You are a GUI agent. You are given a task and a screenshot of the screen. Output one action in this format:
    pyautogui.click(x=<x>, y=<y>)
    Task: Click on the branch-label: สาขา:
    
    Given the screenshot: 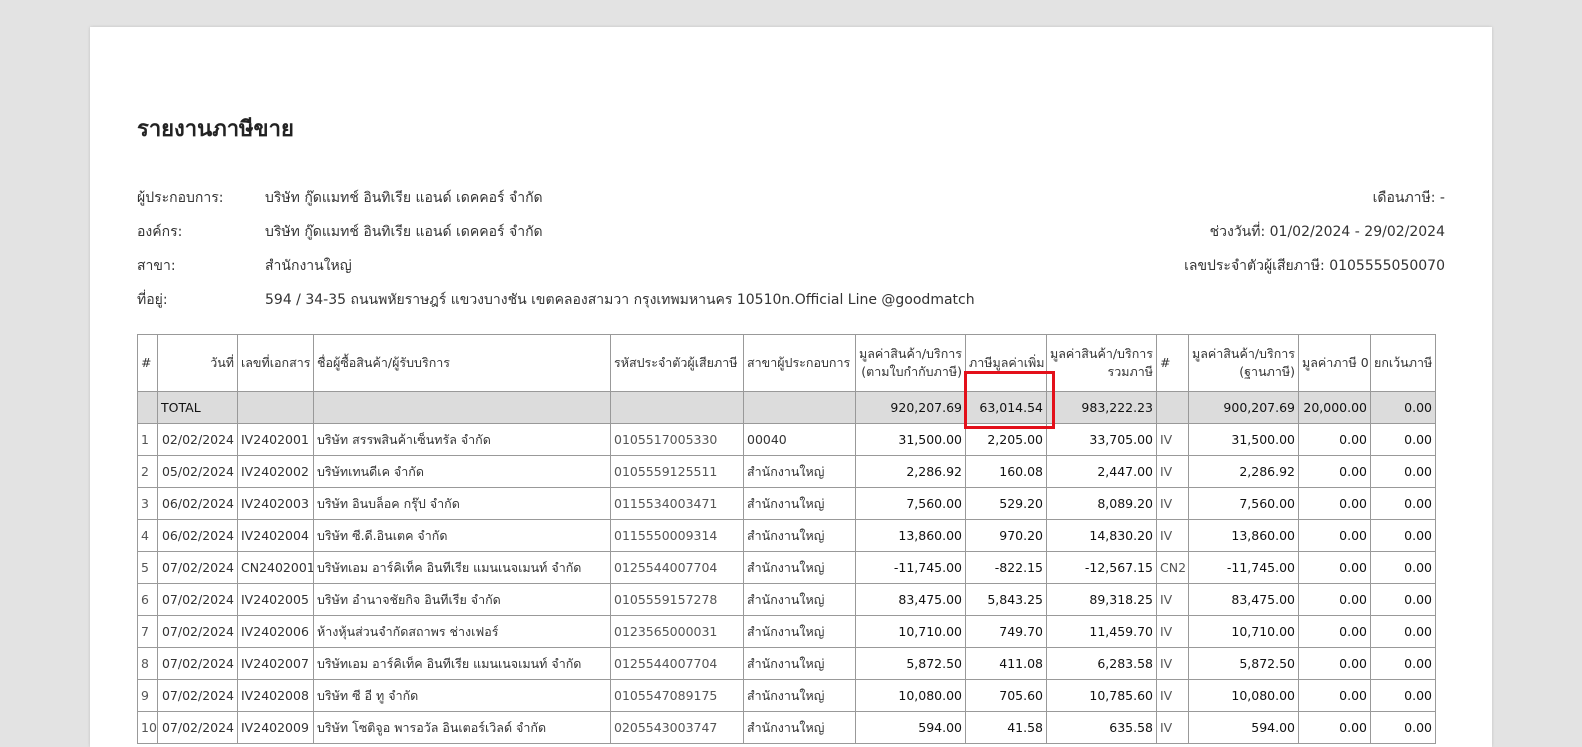 What is the action you would take?
    pyautogui.click(x=156, y=266)
    